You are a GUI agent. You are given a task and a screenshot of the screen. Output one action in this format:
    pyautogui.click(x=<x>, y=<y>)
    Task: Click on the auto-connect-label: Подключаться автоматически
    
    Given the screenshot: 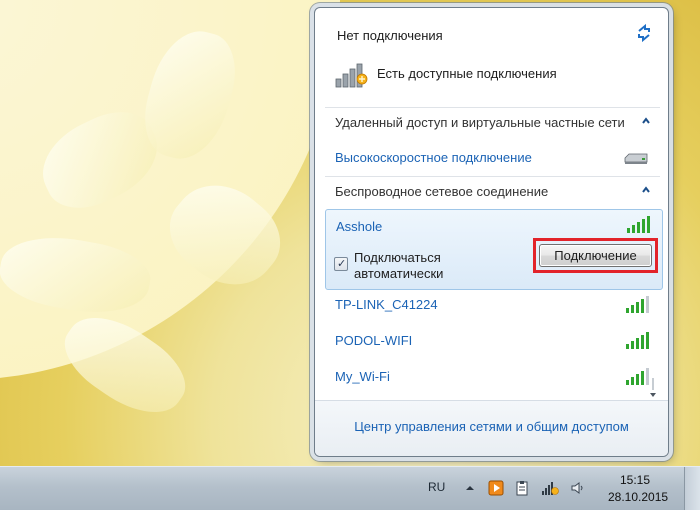 What is the action you would take?
    pyautogui.click(x=399, y=265)
    